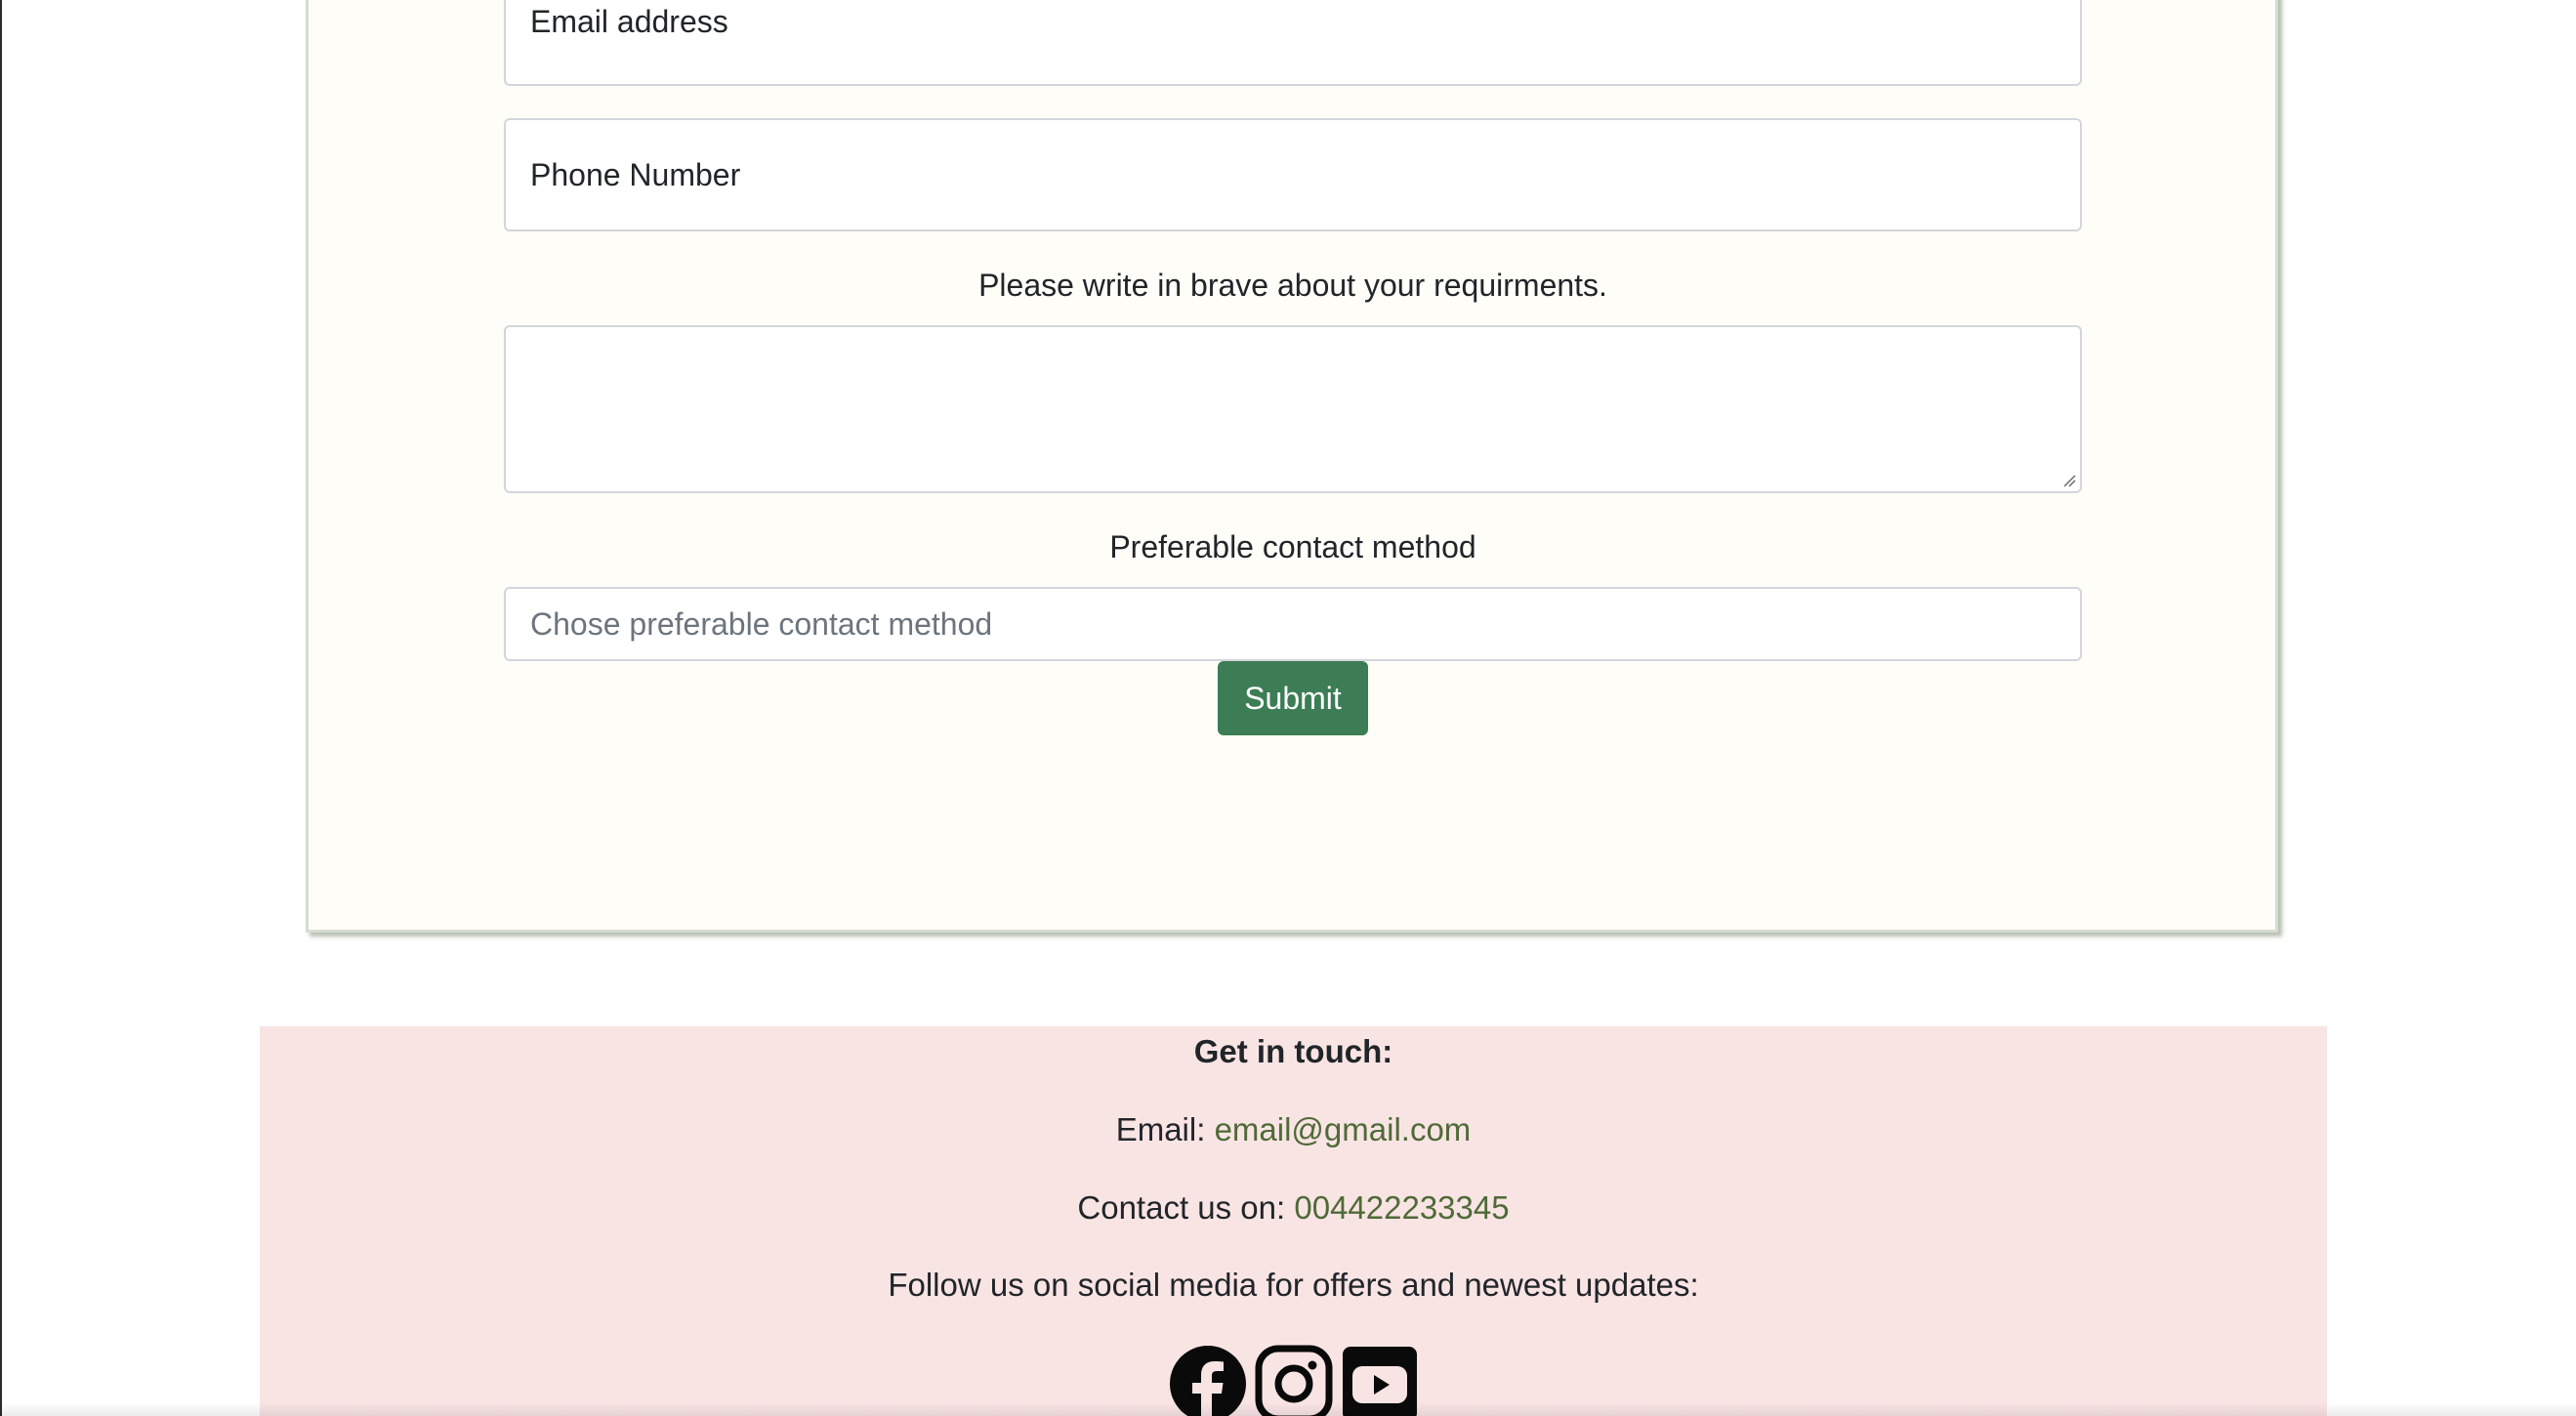  Describe the element at coordinates (1292, 547) in the screenshot. I see `contact-method-label: Preferable contact method` at that location.